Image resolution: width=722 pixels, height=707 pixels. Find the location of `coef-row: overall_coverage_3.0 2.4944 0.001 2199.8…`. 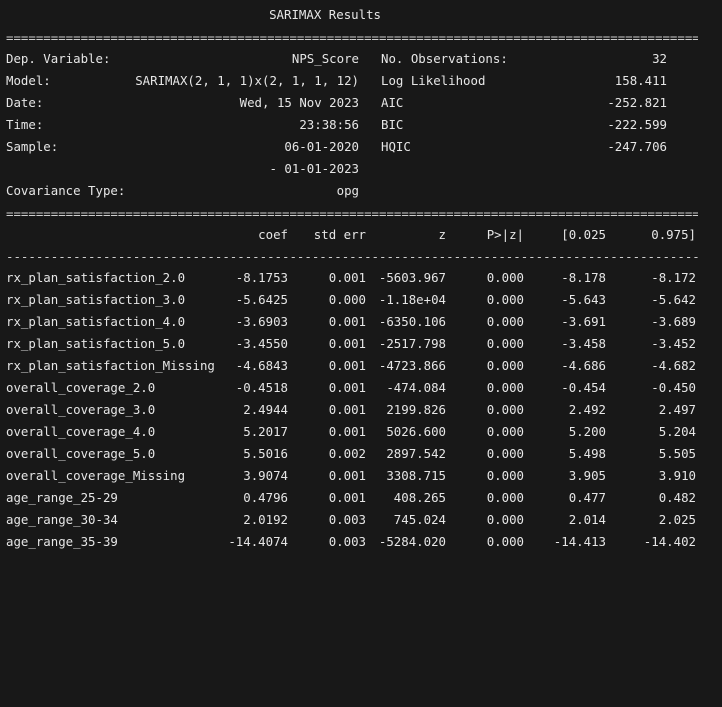

coef-row: overall_coverage_3.0 2.4944 0.001 2199.8… is located at coordinates (361, 410).